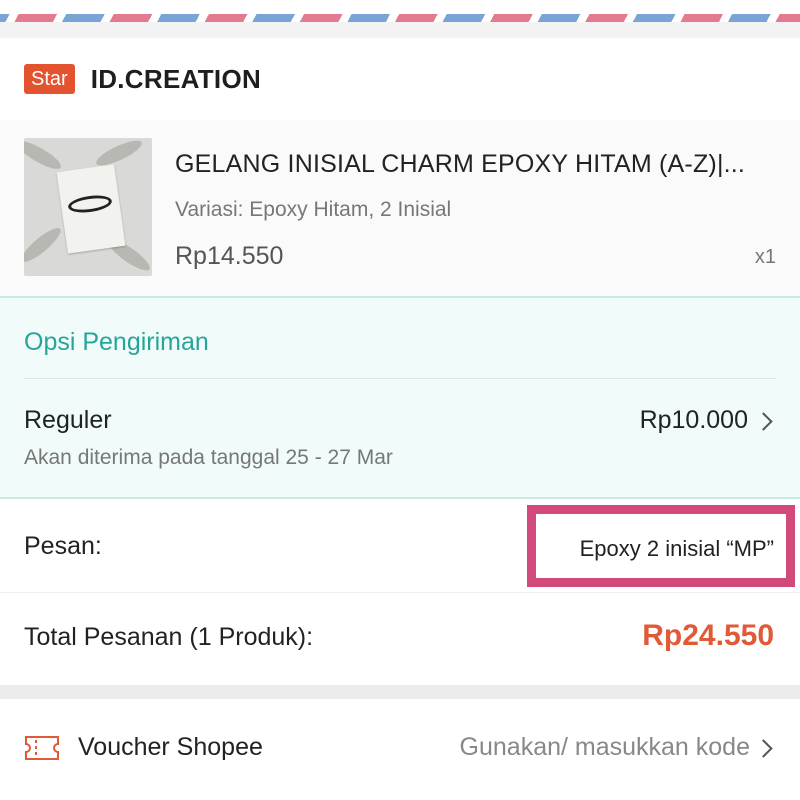  Describe the element at coordinates (400, 749) in the screenshot. I see `voucher-row: Voucher Shopee Gunakan/ masukkan kode` at that location.